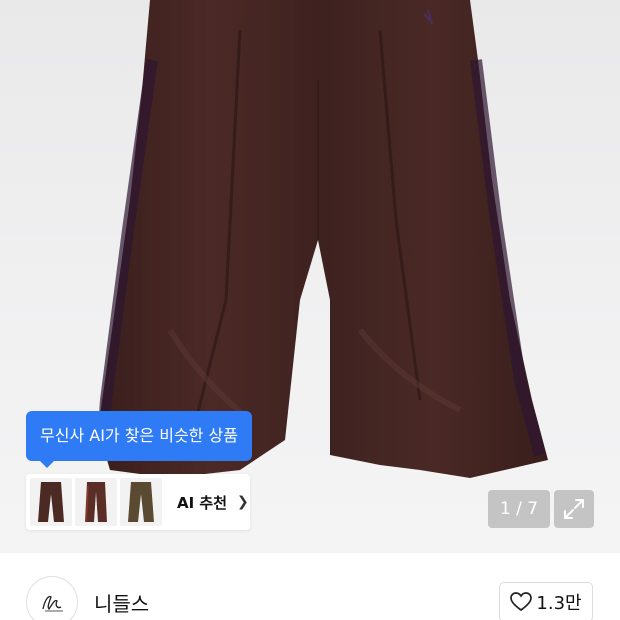 This screenshot has height=620, width=620. Describe the element at coordinates (121, 602) in the screenshot. I see `brand-name: 니들스` at that location.